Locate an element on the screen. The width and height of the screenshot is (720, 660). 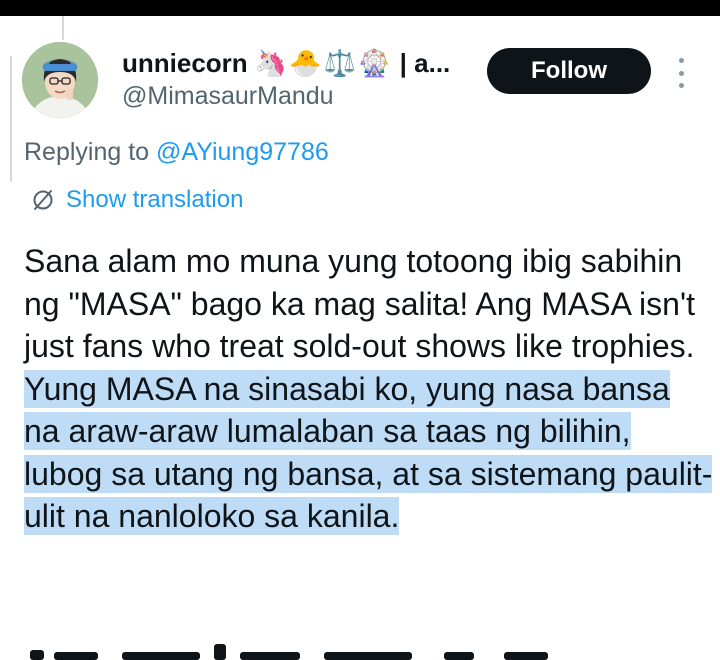
follow-button: Follow is located at coordinates (569, 71).